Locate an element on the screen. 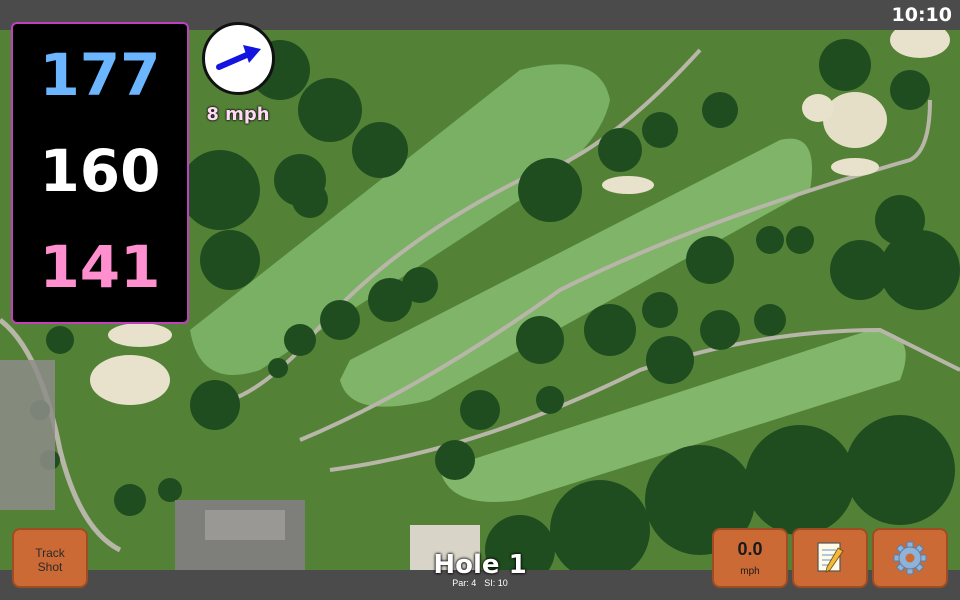 The width and height of the screenshot is (960, 600). back-distance: 177 is located at coordinates (100, 75).